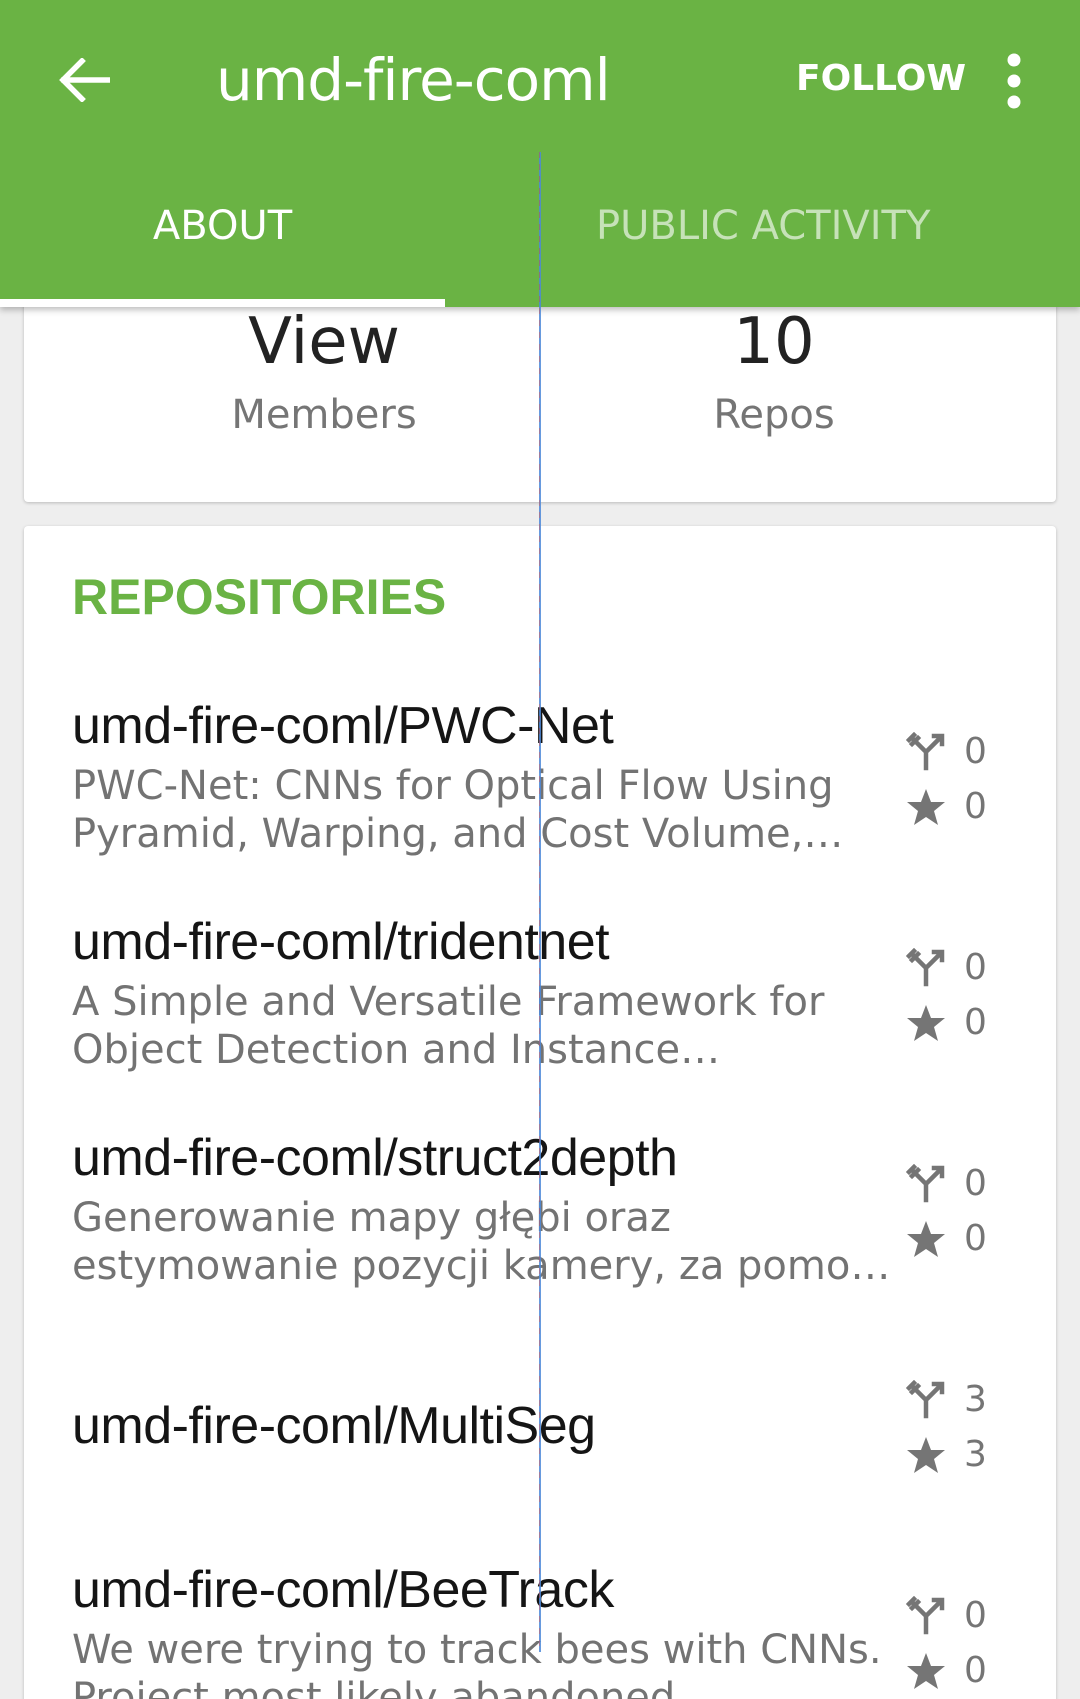 The width and height of the screenshot is (1080, 1699). Describe the element at coordinates (222, 303) in the screenshot. I see `tab-indicator` at that location.